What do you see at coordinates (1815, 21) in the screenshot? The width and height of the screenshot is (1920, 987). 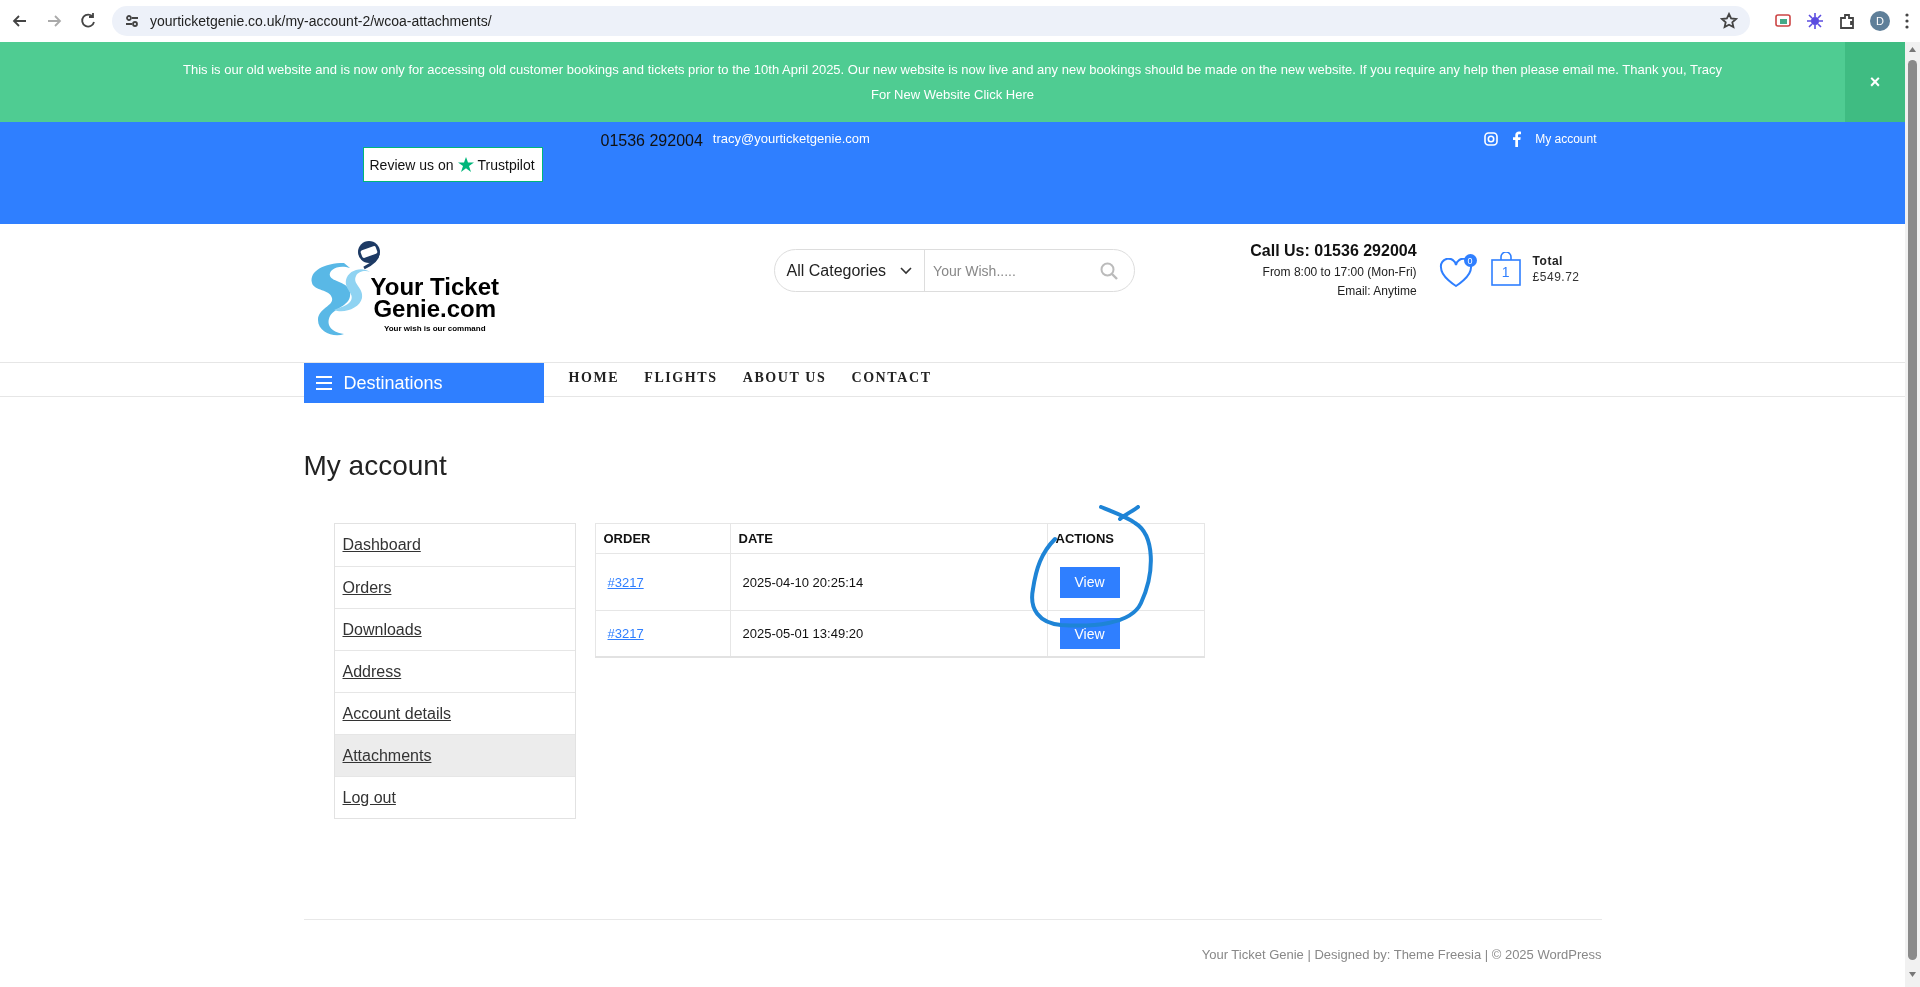 I see `extension-sun-icon` at bounding box center [1815, 21].